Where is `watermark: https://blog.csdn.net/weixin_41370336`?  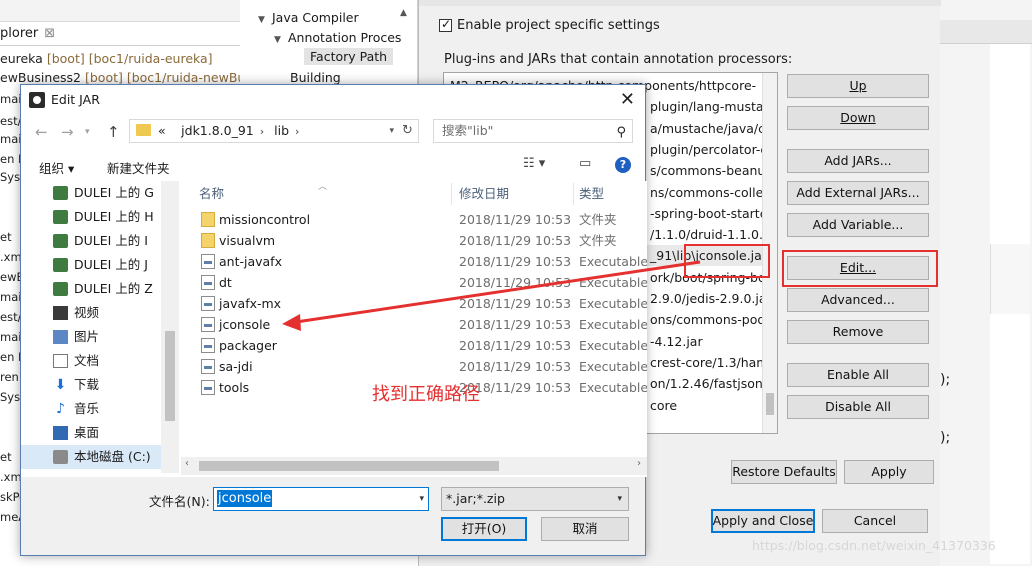
watermark: https://blog.csdn.net/weixin_41370336 is located at coordinates (874, 545).